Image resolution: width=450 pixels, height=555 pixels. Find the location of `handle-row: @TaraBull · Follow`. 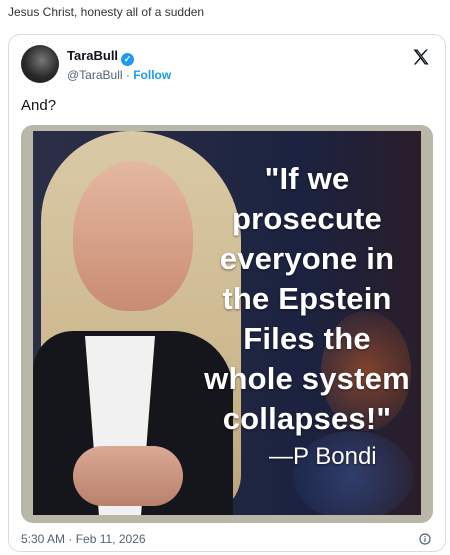

handle-row: @TaraBull · Follow is located at coordinates (119, 75).